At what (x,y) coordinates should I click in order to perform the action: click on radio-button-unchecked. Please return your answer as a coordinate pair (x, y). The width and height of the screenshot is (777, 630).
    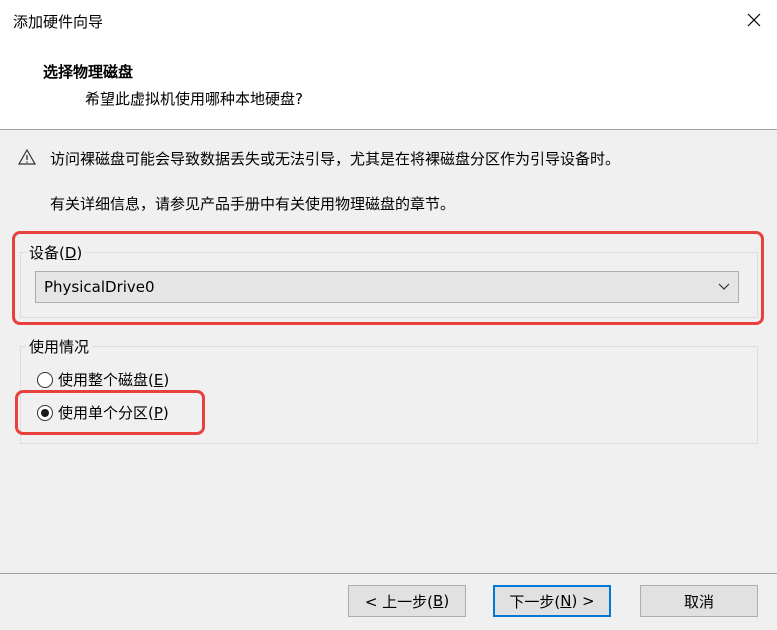
    Looking at the image, I should click on (45, 379).